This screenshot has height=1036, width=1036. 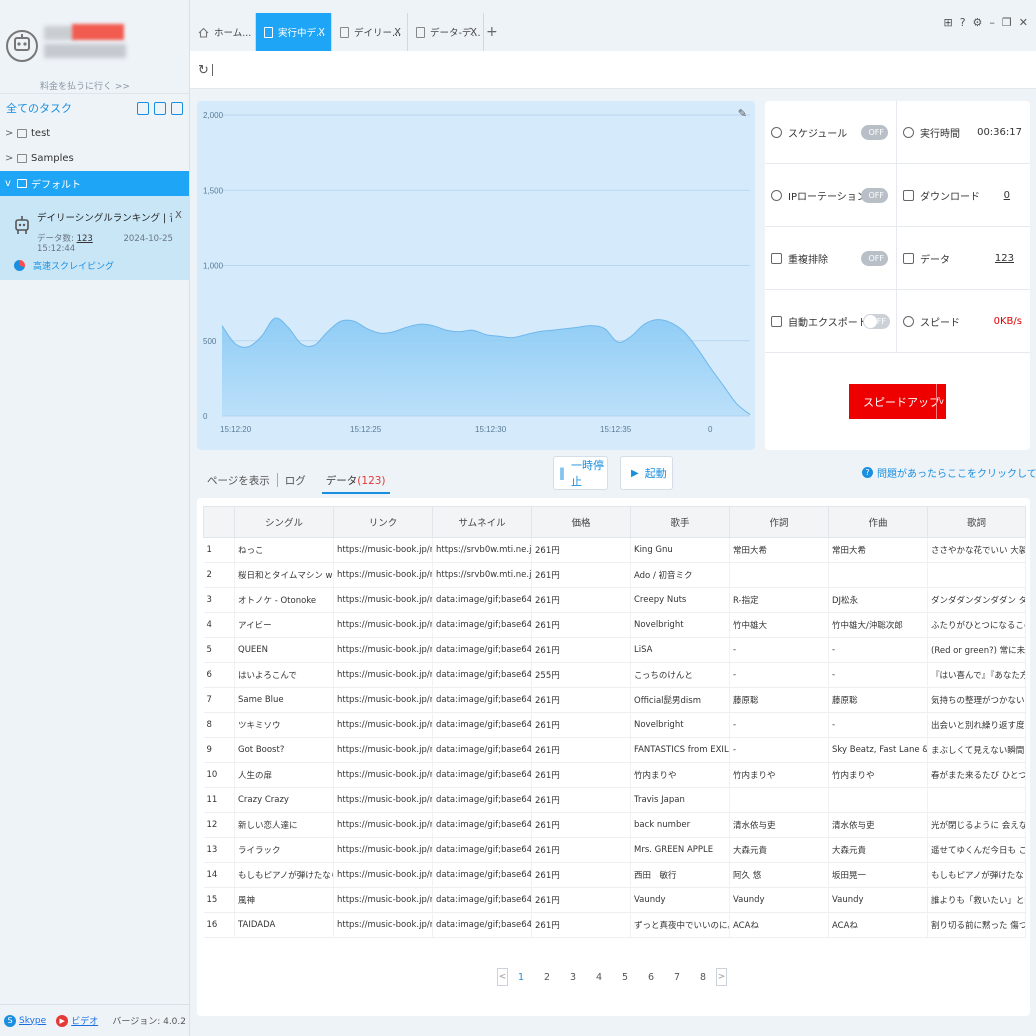 What do you see at coordinates (482, 522) in the screenshot?
I see `column-header: サムネイル` at bounding box center [482, 522].